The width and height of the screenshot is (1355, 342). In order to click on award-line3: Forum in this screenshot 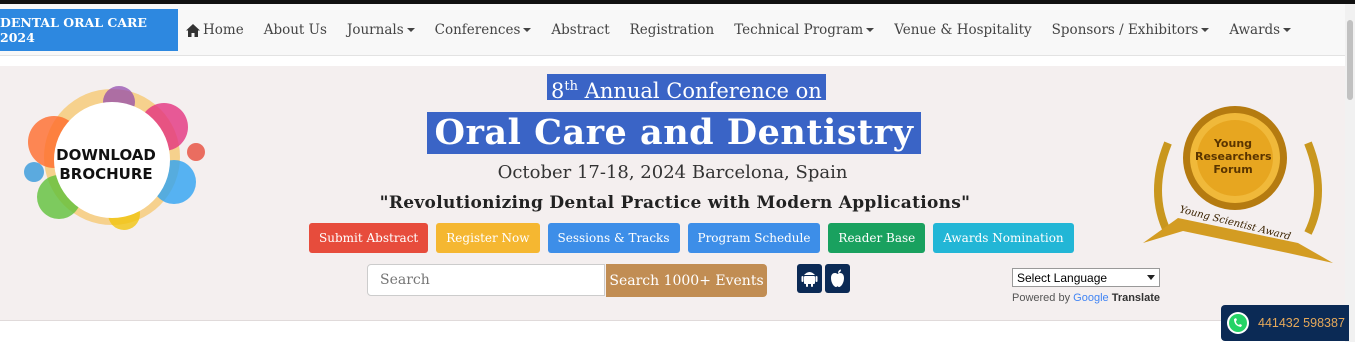, I will do `click(1233, 169)`.